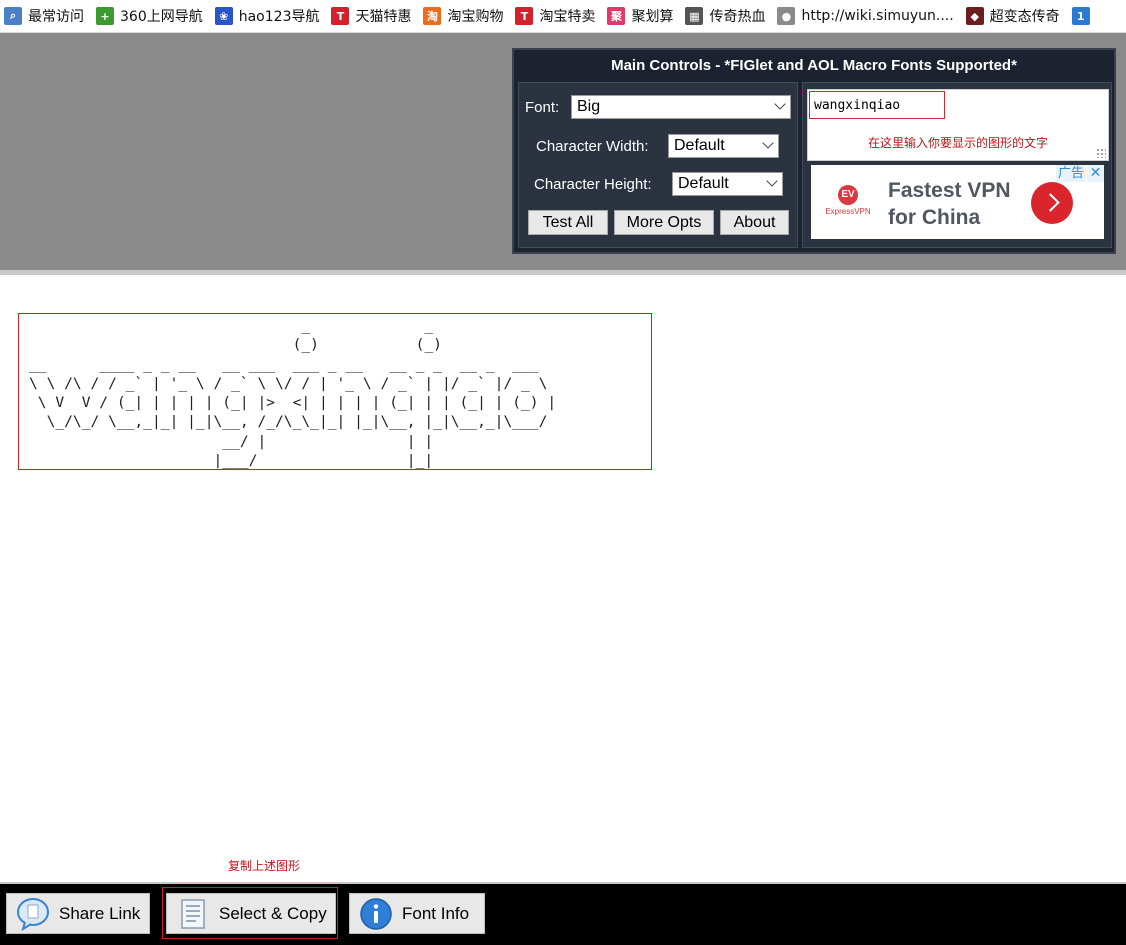 Image resolution: width=1126 pixels, height=945 pixels. What do you see at coordinates (694, 16) in the screenshot?
I see `game-icon: ▦` at bounding box center [694, 16].